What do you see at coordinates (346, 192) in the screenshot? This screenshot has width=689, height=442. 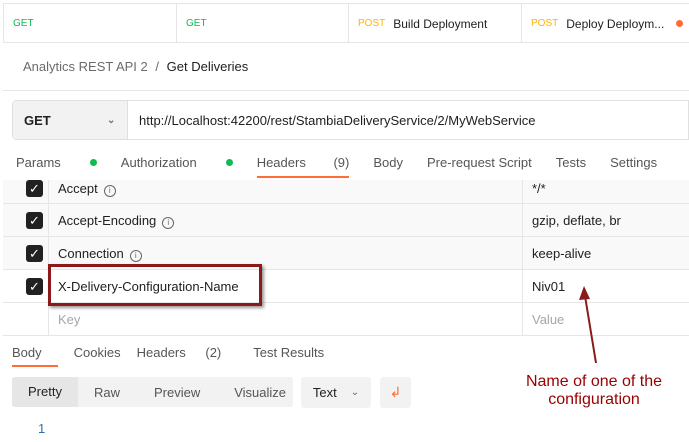 I see `header-row: ✓ Accept i */*` at bounding box center [346, 192].